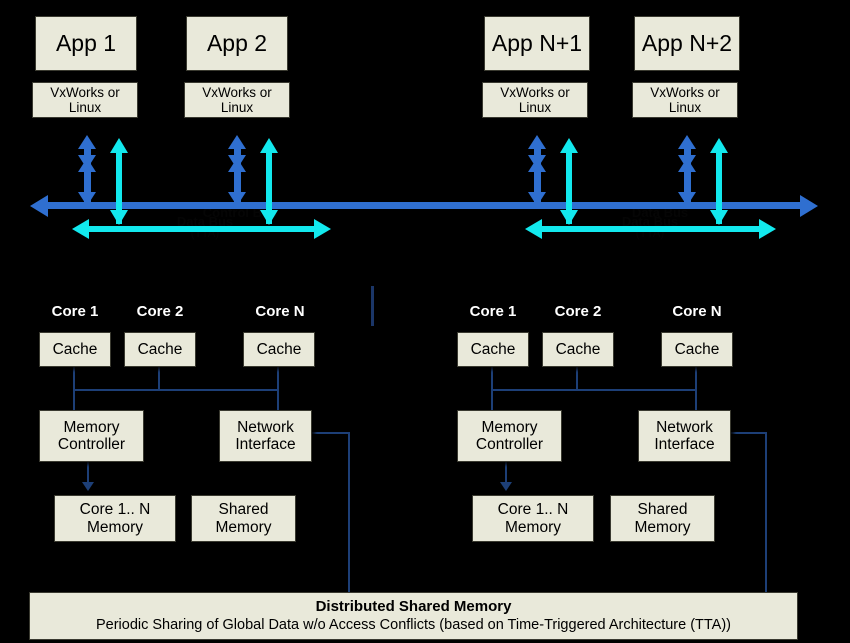  I want to click on app-box-2: App 2, so click(237, 43).